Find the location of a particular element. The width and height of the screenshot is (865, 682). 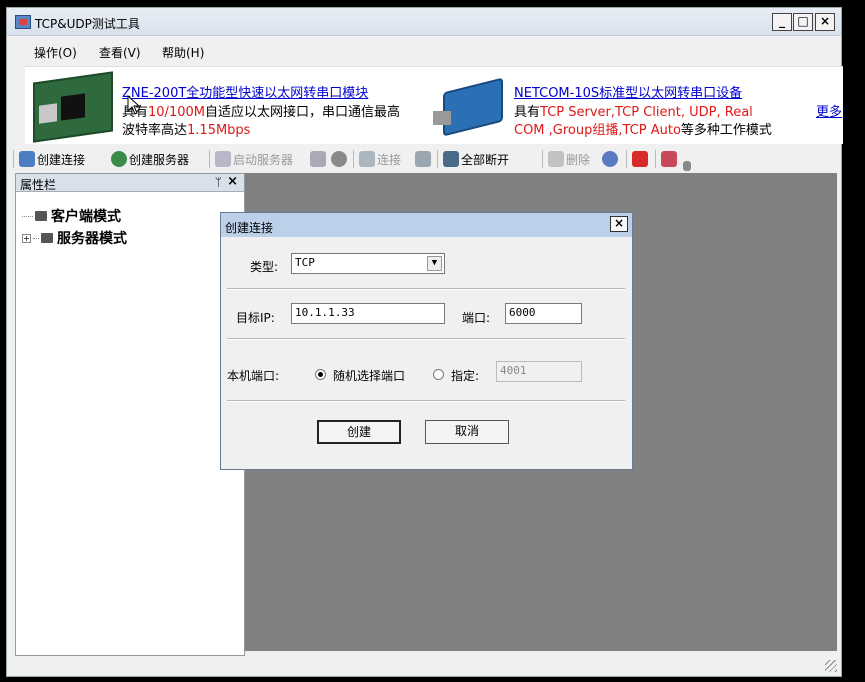

promo1-line1: 具有10/100M自适应以太网接口，串口通信最高 is located at coordinates (261, 110).